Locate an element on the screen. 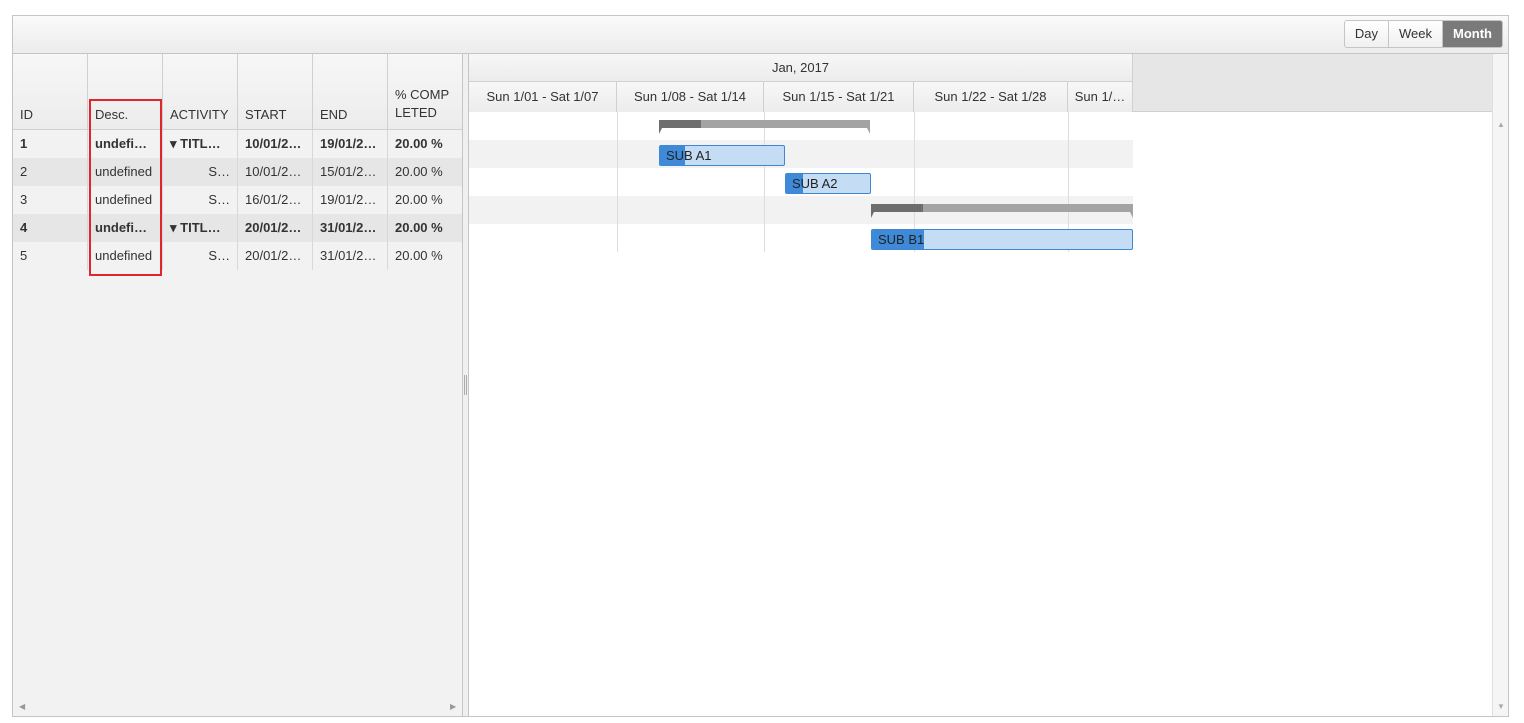  view-month-button: Month is located at coordinates (1472, 34).